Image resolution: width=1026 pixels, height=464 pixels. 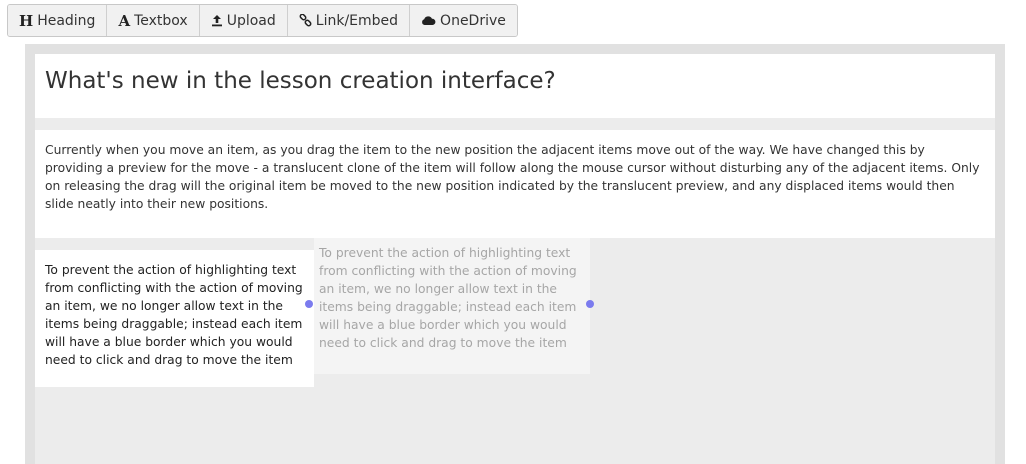 I want to click on link-embed-button-label: Link/Embed, so click(x=357, y=20).